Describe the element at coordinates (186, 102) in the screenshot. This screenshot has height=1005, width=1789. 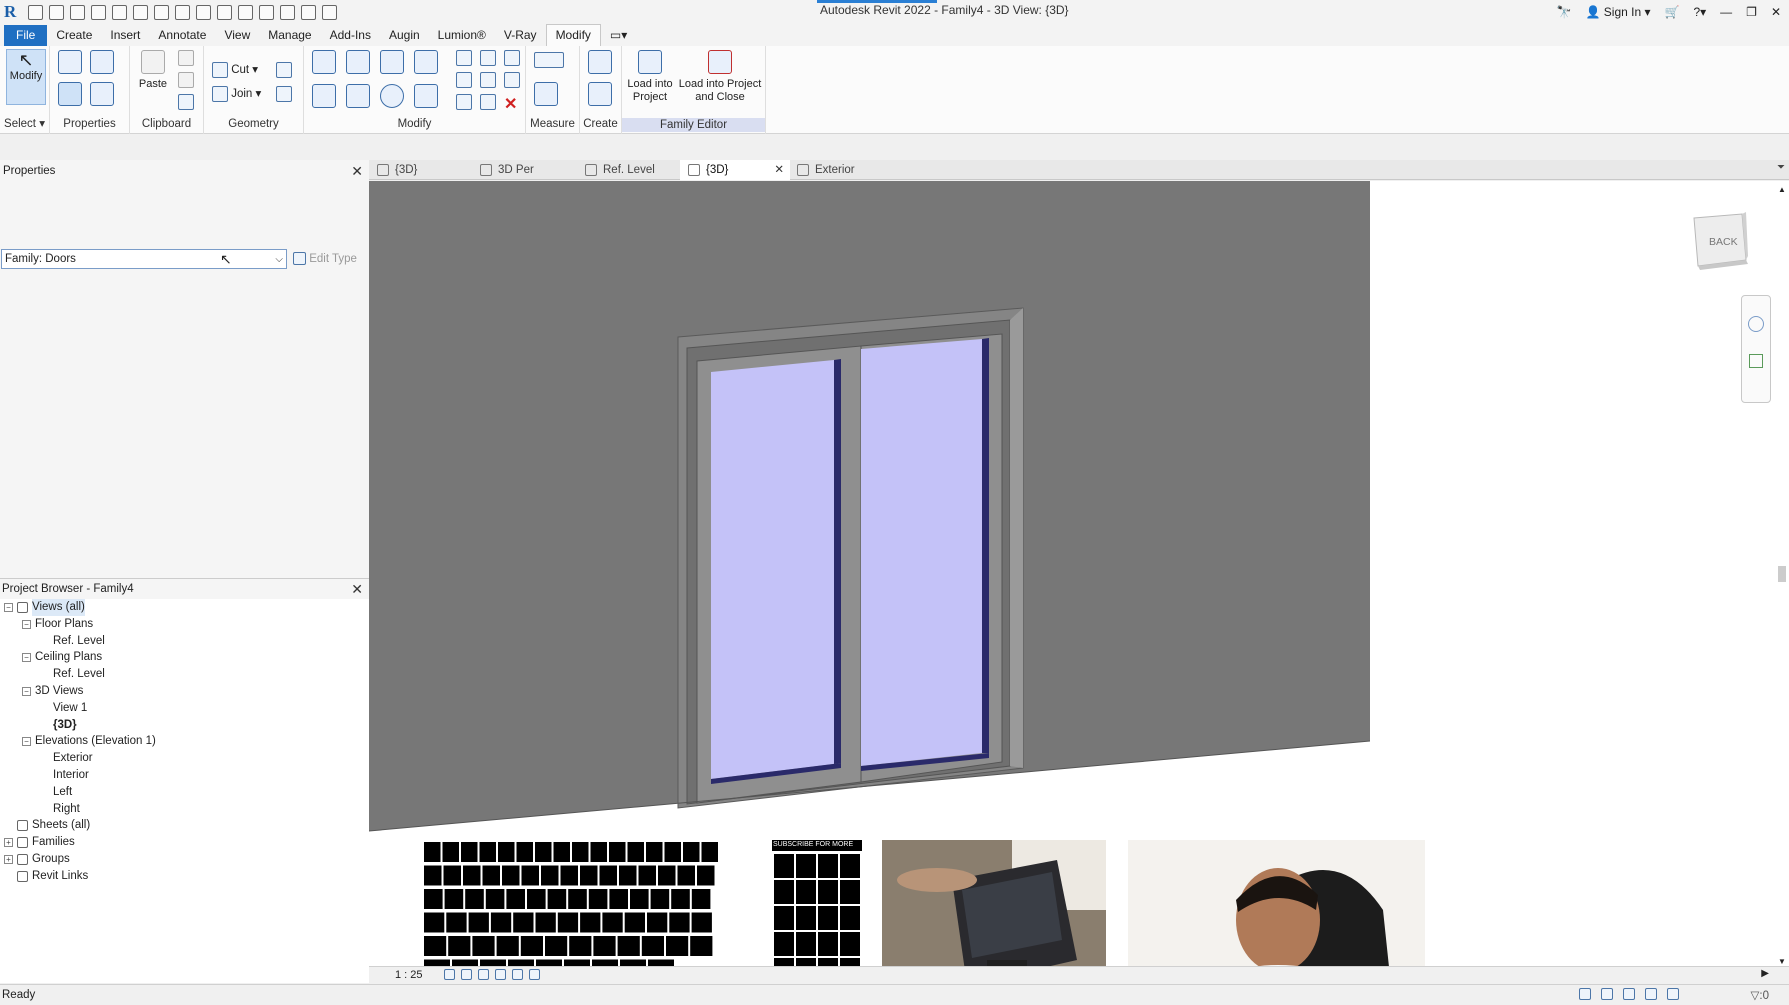
I see `match-type-icon` at that location.